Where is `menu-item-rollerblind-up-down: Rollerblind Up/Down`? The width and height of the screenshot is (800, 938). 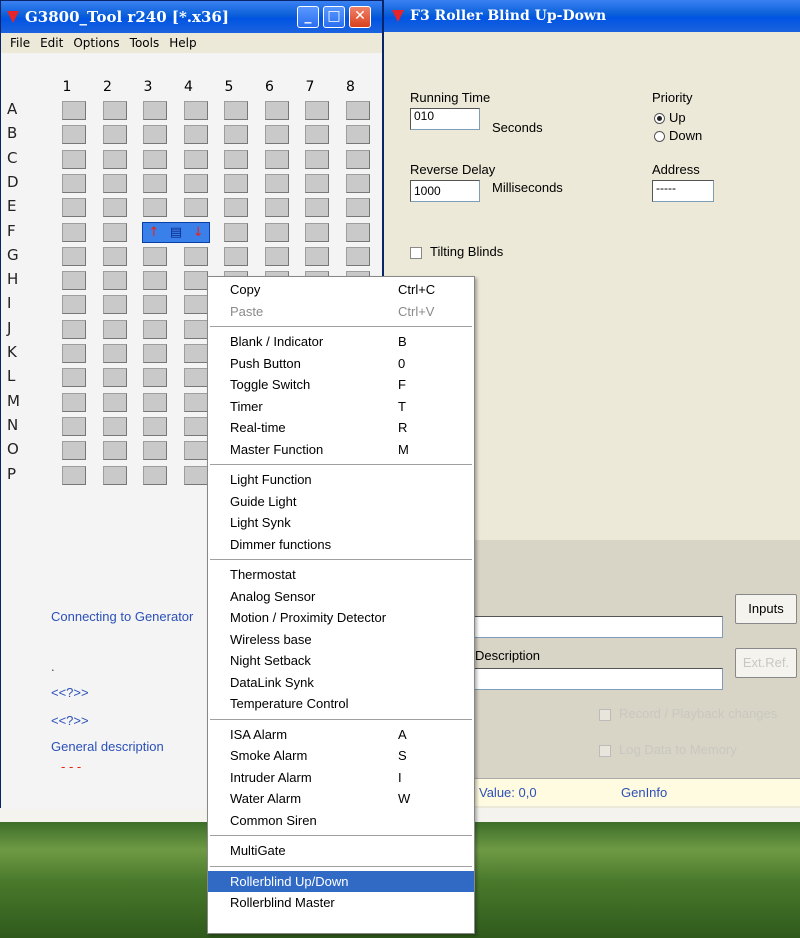
menu-item-rollerblind-up-down: Rollerblind Up/Down is located at coordinates (341, 881).